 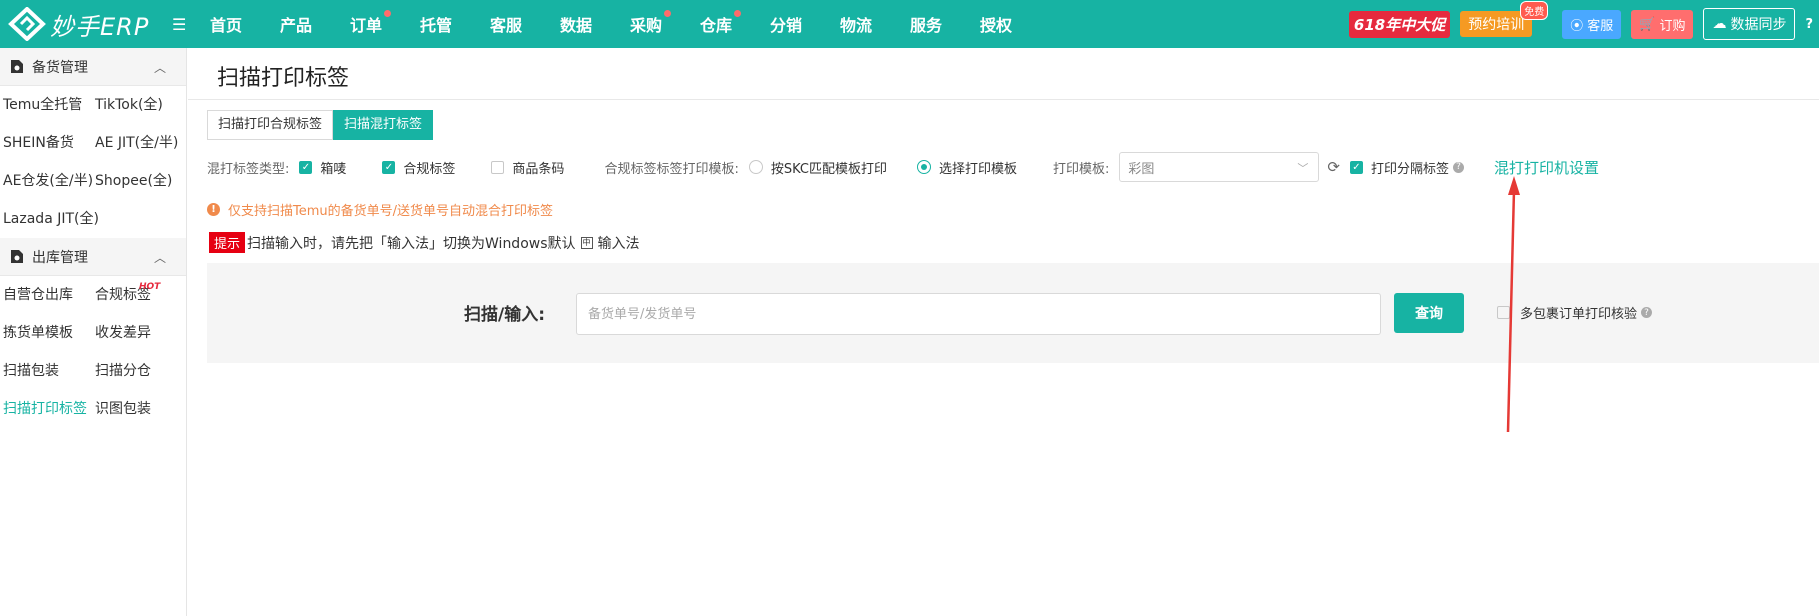 I want to click on promo-banner: 618年中大促, so click(x=1399, y=24).